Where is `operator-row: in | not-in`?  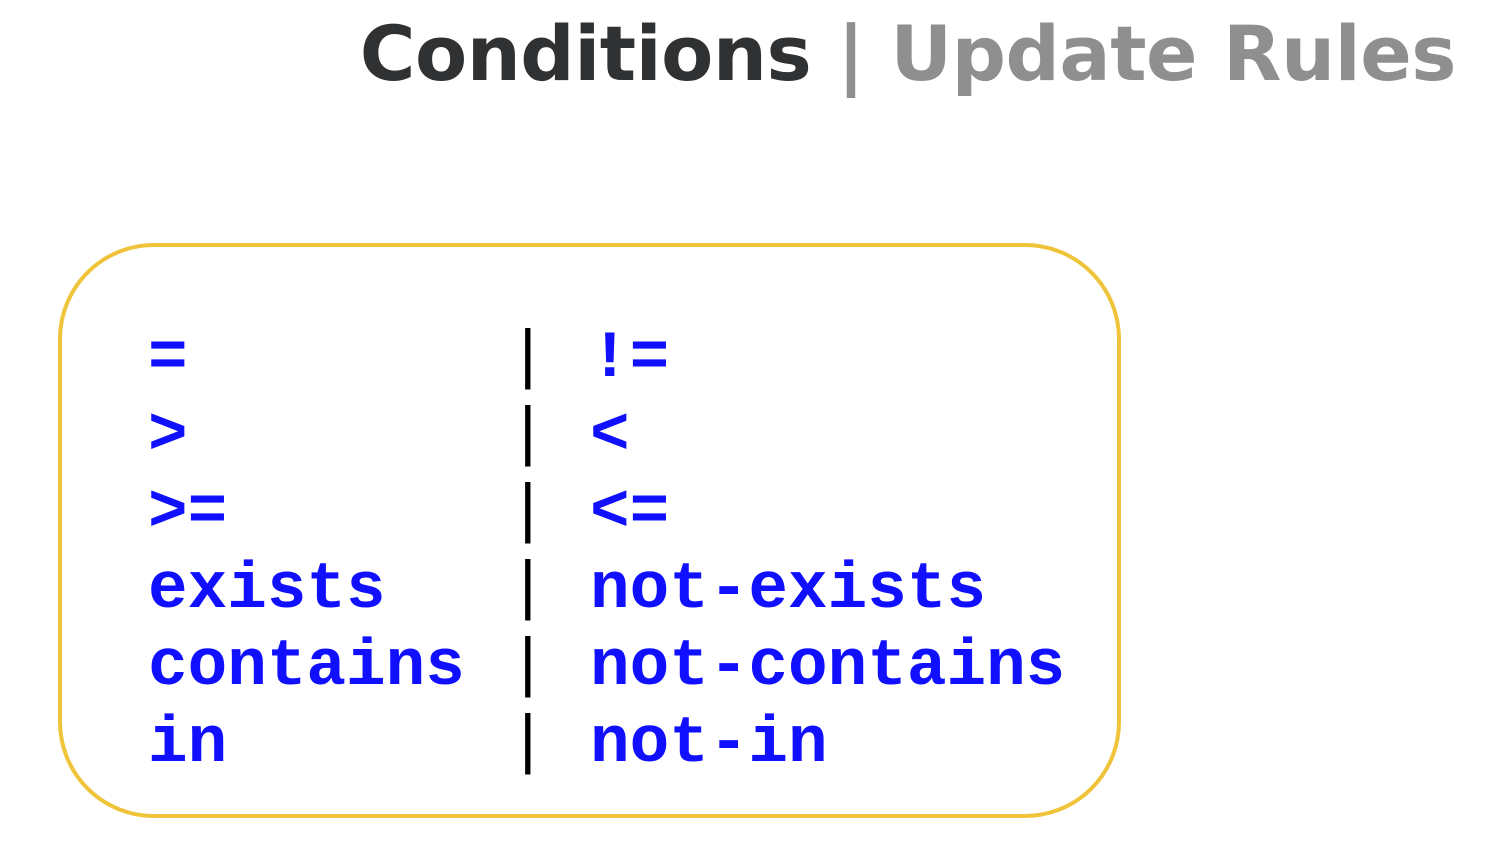
operator-row: in | not-in is located at coordinates (606, 743).